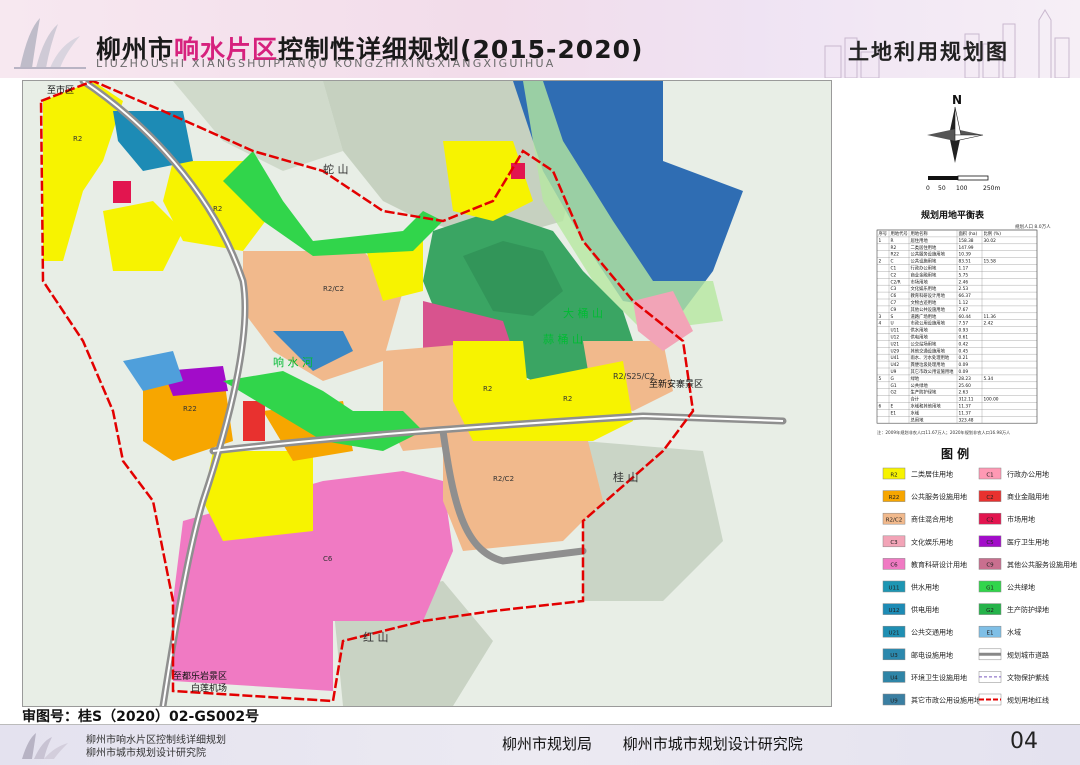  Describe the element at coordinates (932, 632) in the screenshot. I see `legend-label: 公共交通用地` at that location.